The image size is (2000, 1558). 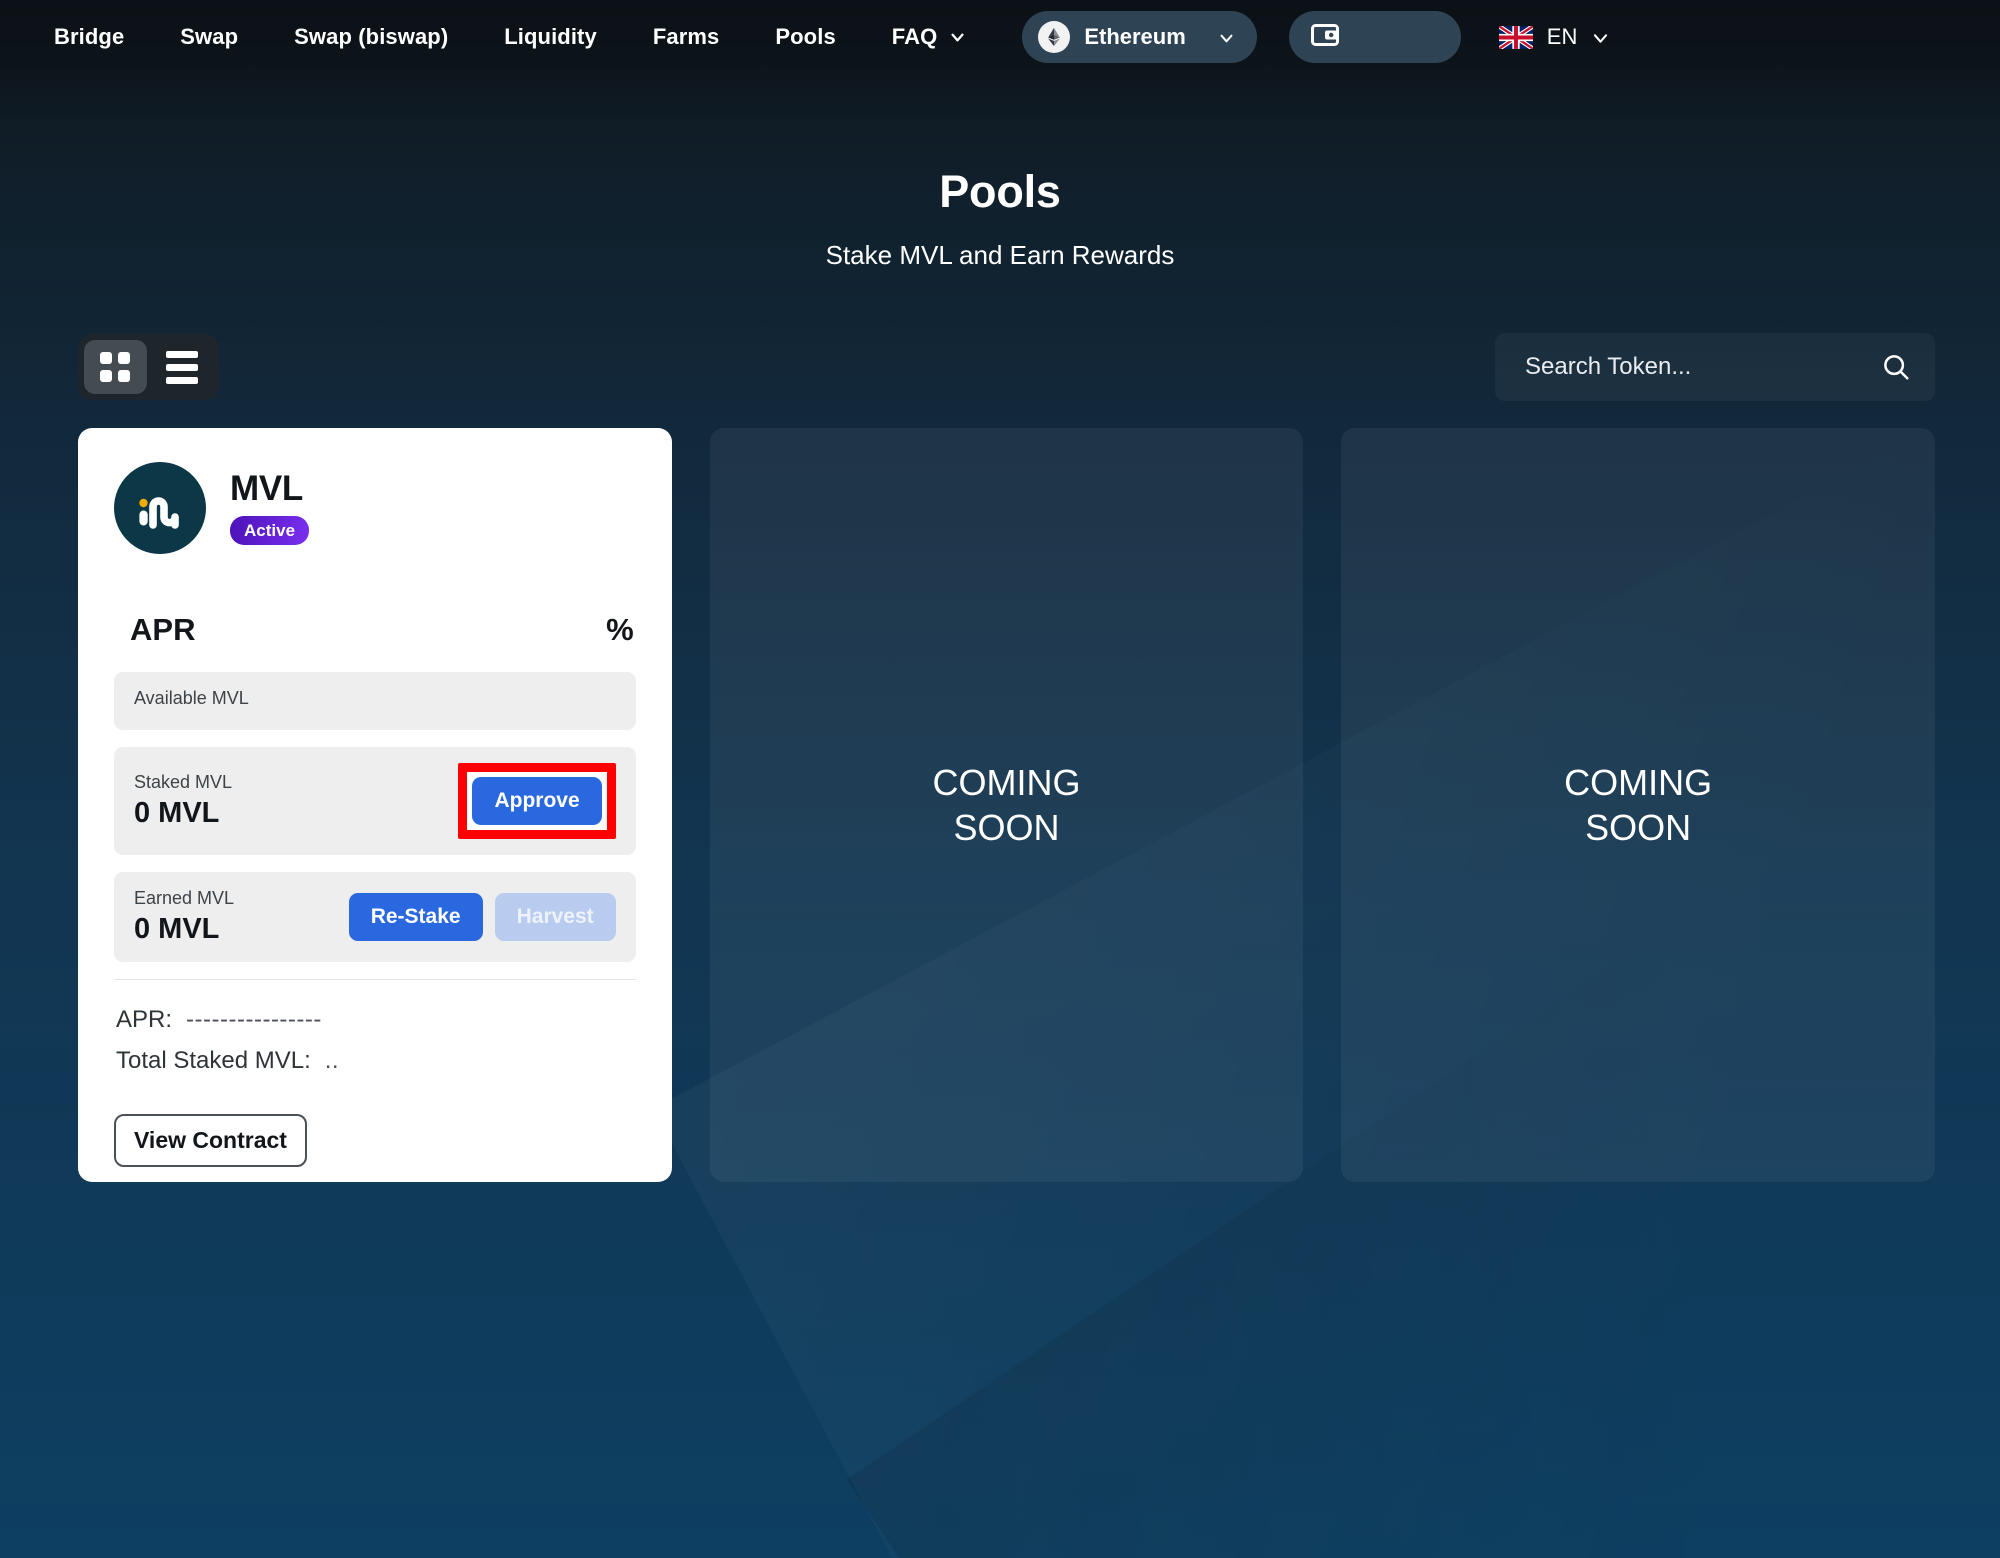 I want to click on page-subtitle: Stake MVL and Earn Rewards, so click(x=1000, y=255).